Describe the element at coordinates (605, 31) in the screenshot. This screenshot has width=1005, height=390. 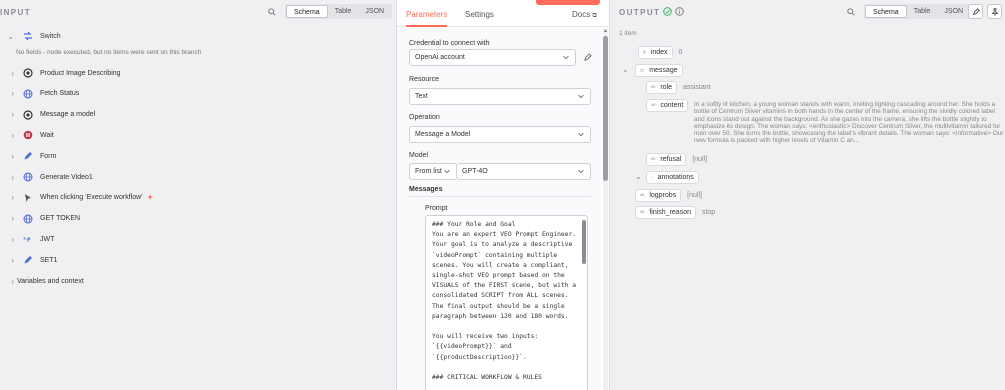
I see `scroll-up-icon: ▲` at that location.